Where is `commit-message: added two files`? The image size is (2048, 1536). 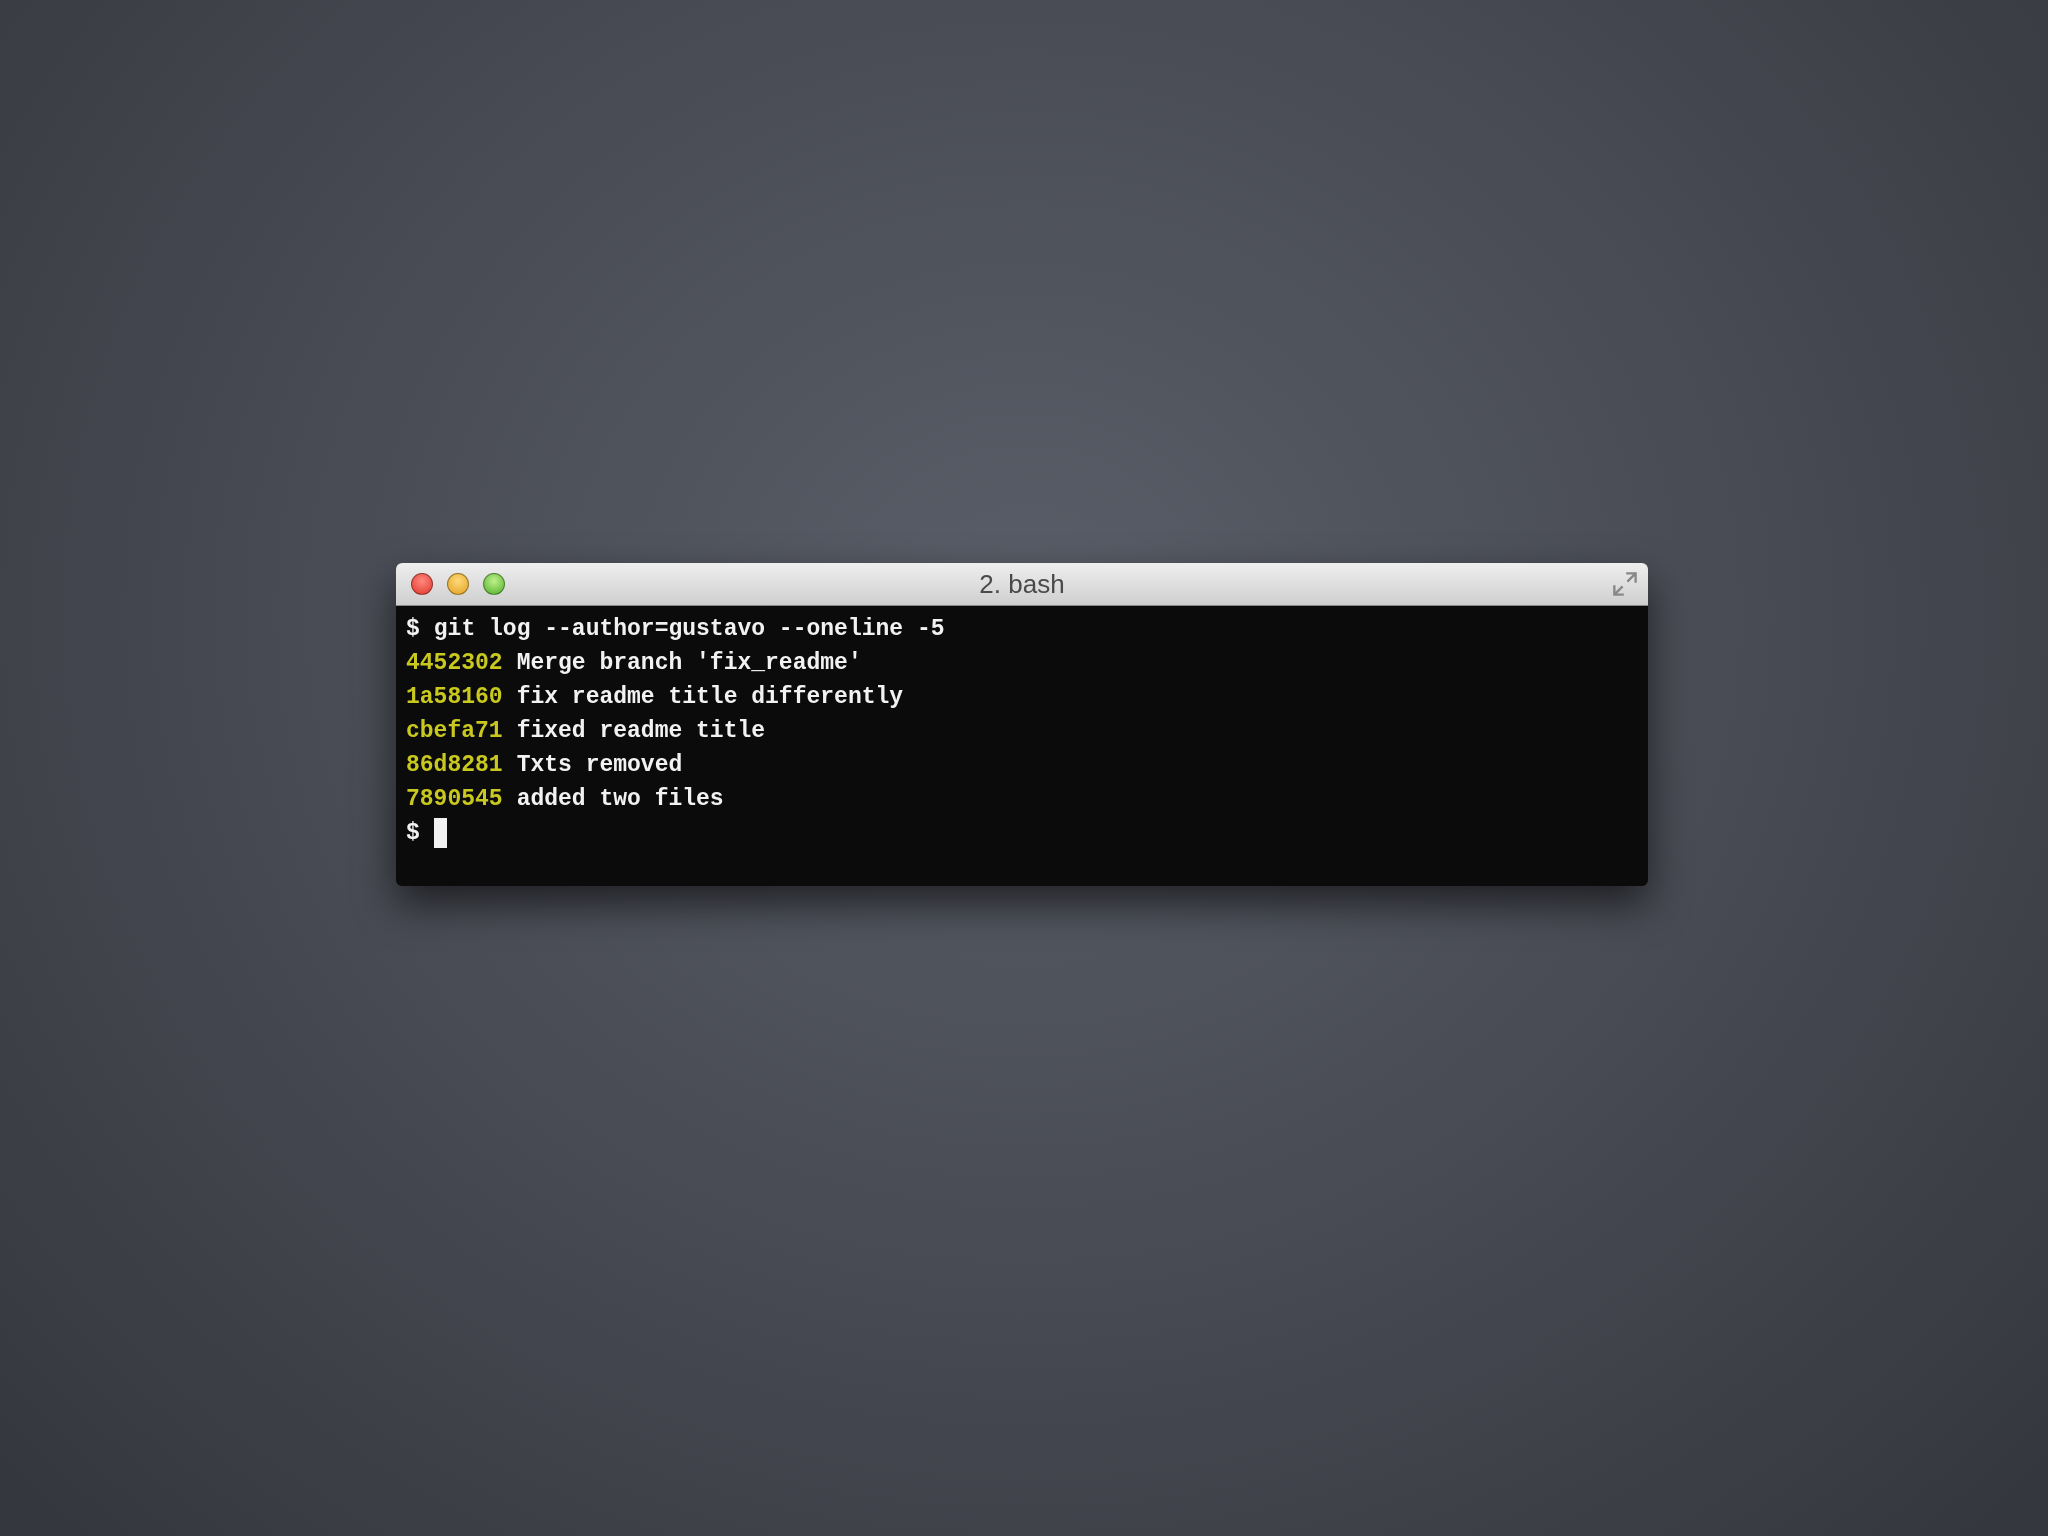
commit-message: added two files is located at coordinates (620, 799).